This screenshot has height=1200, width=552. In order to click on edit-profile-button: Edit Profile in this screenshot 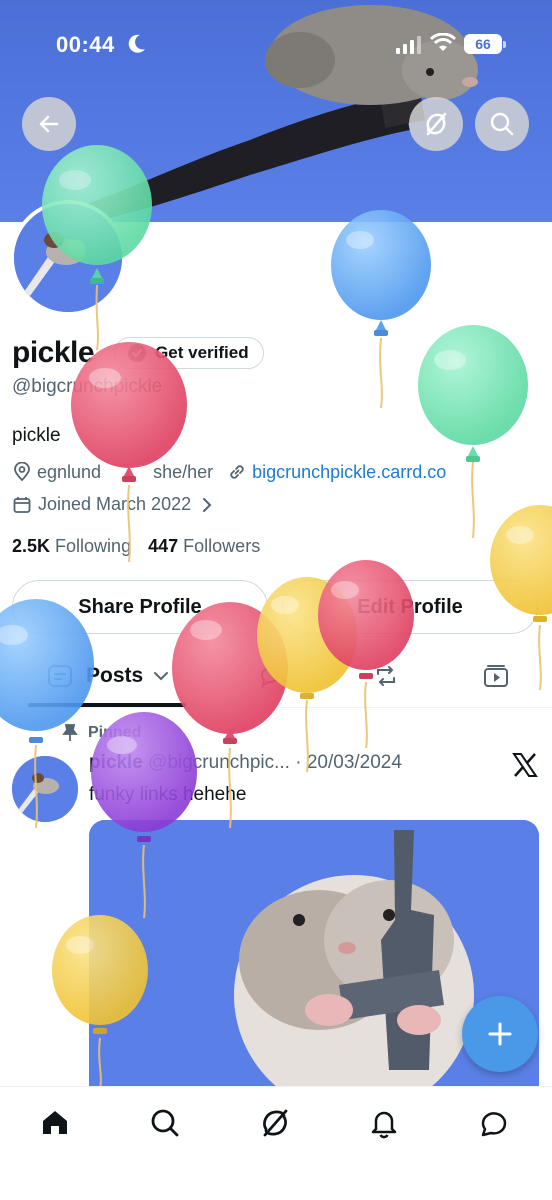, I will do `click(410, 607)`.